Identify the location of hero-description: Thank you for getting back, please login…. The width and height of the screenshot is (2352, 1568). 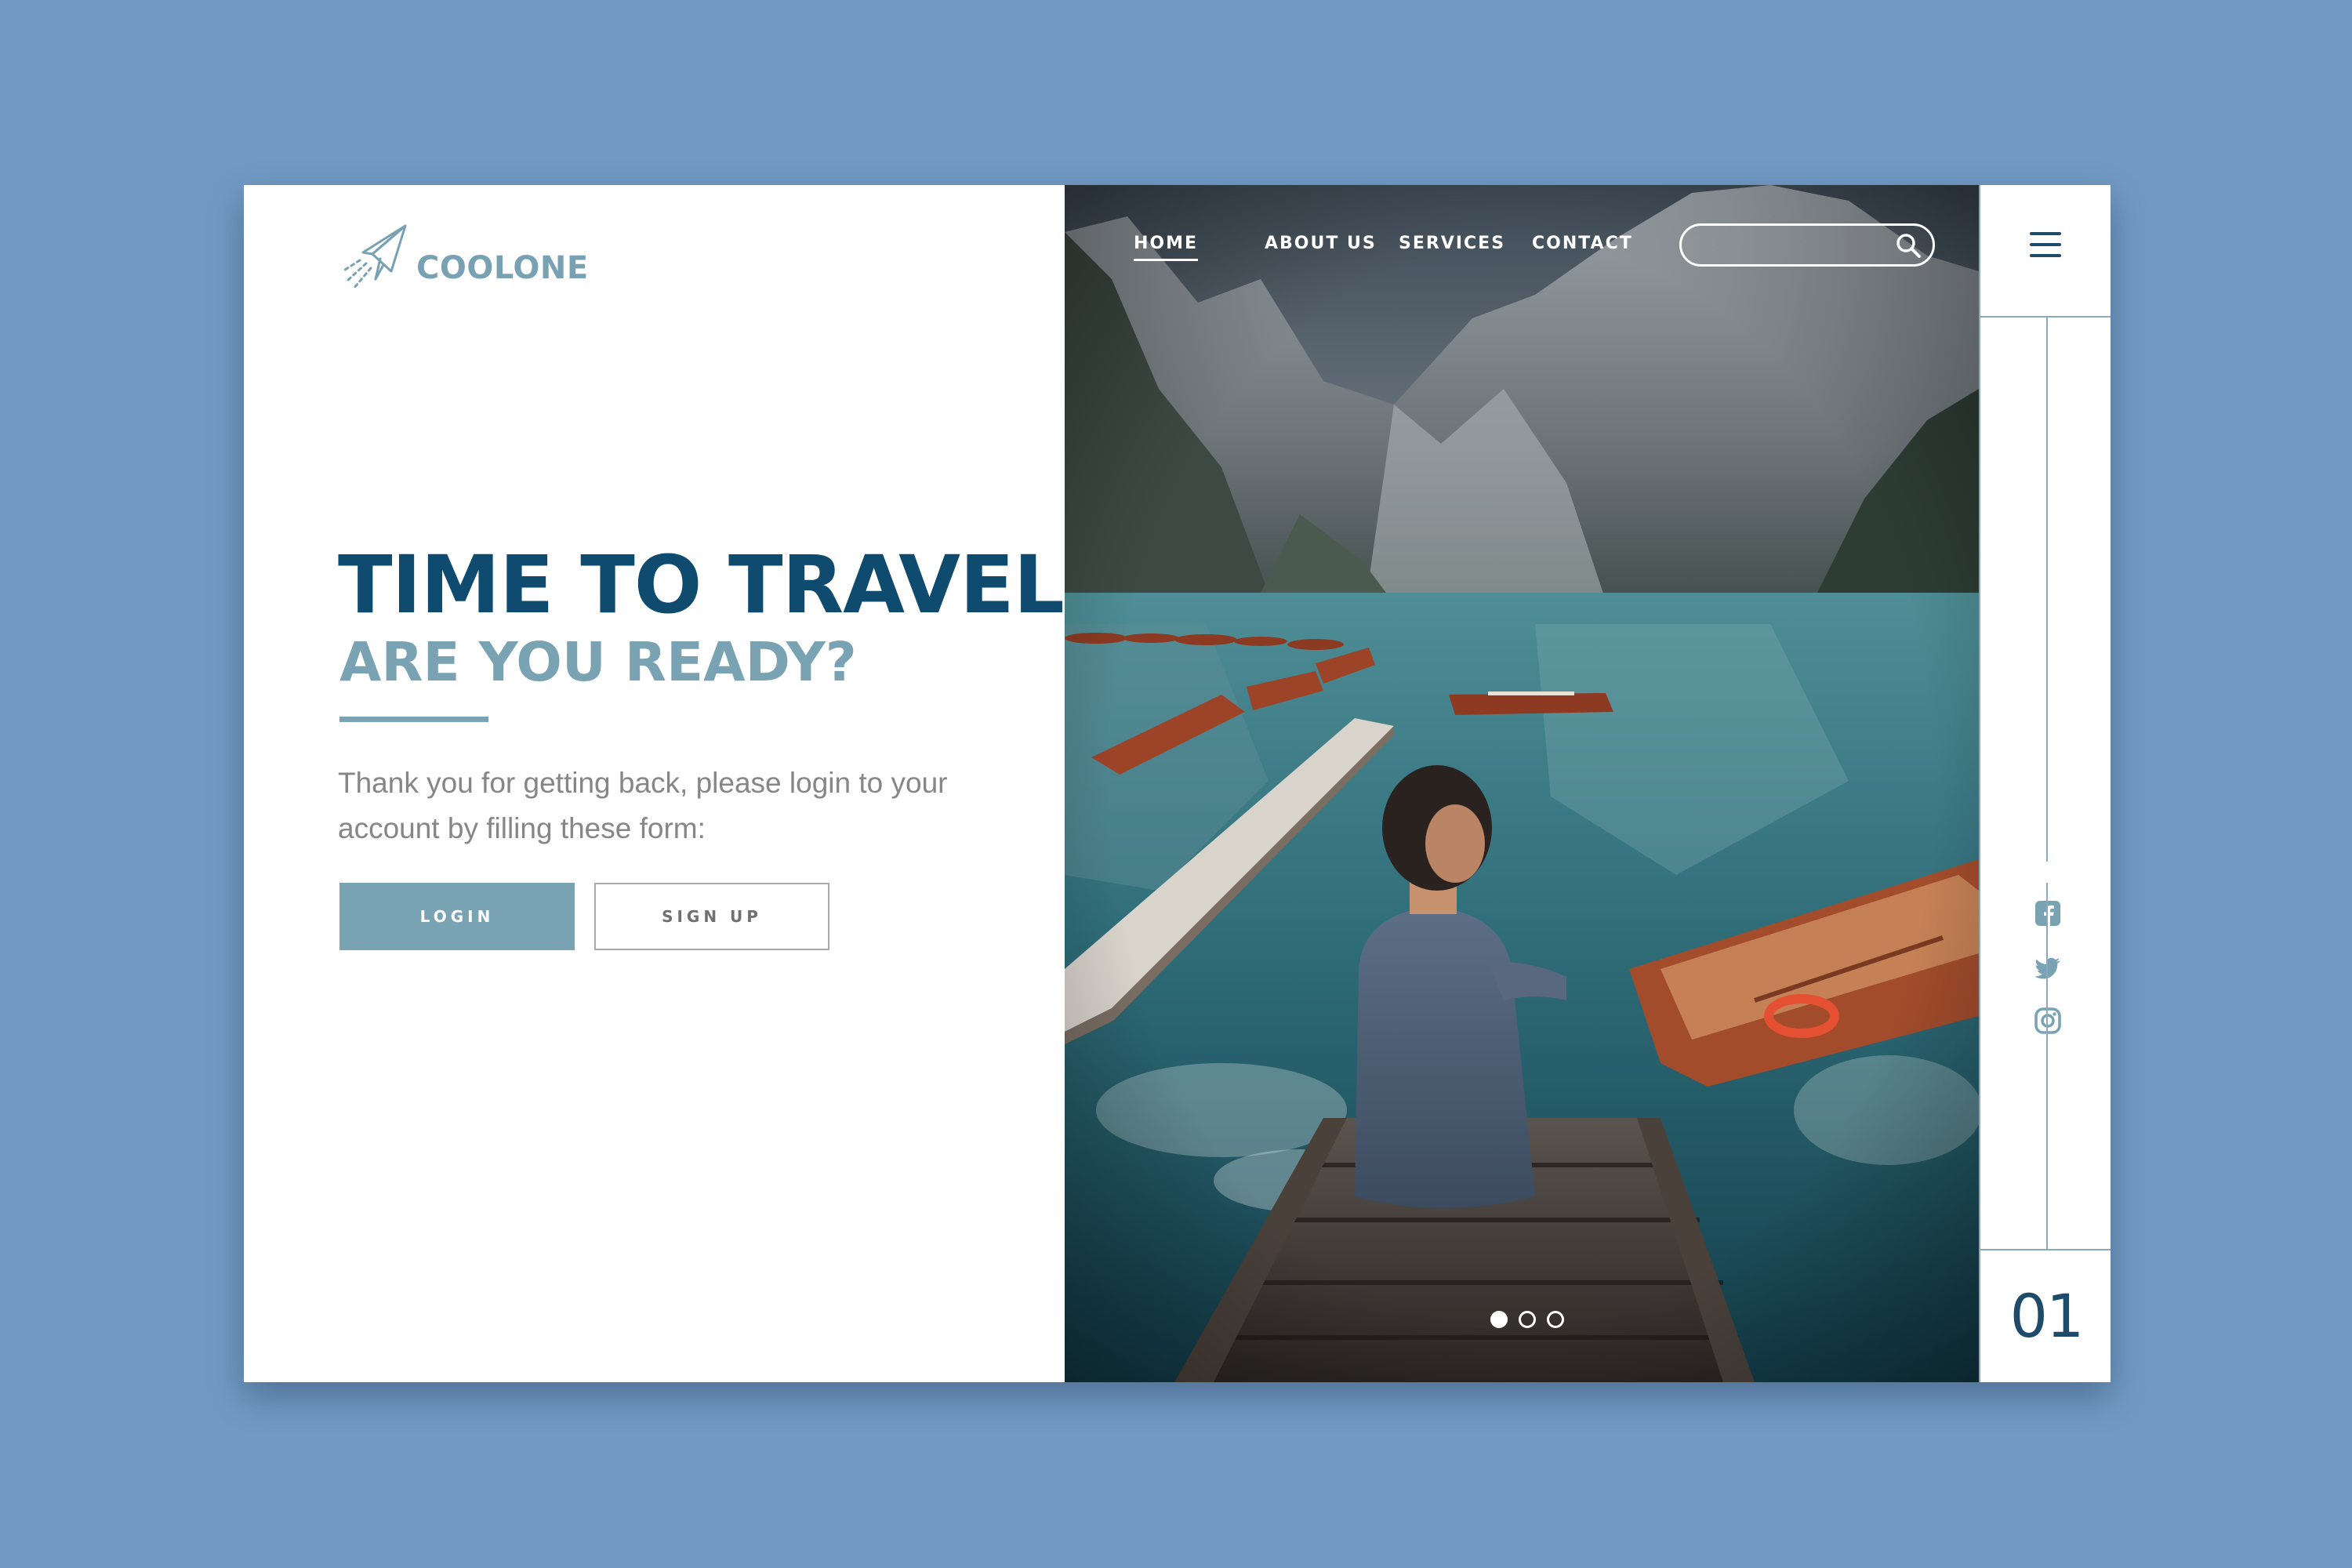
(643, 806).